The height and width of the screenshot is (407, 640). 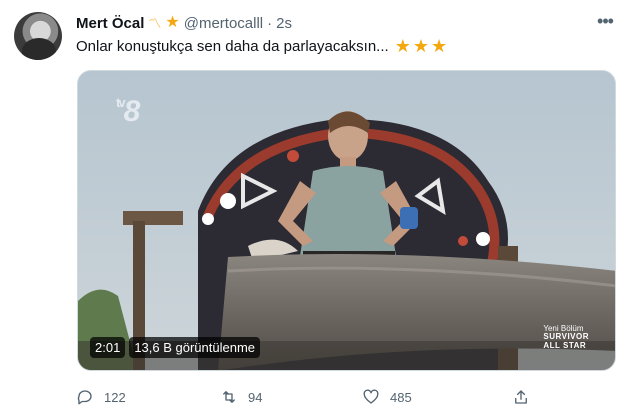 I want to click on author-handle: @mertocalll, so click(x=223, y=23).